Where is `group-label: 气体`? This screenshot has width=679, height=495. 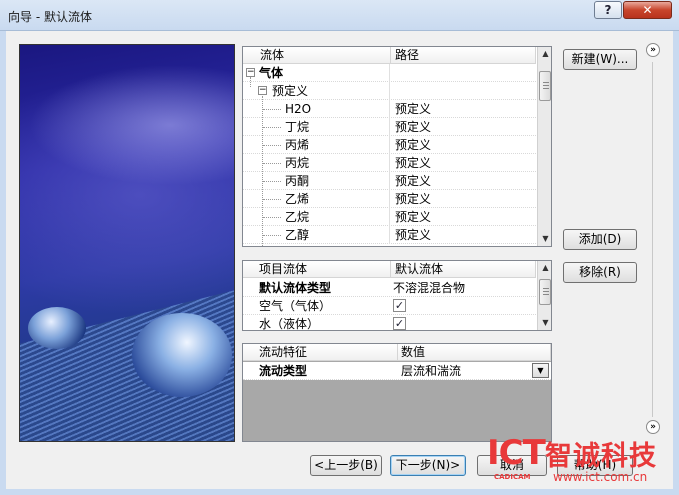 group-label: 气体 is located at coordinates (271, 73).